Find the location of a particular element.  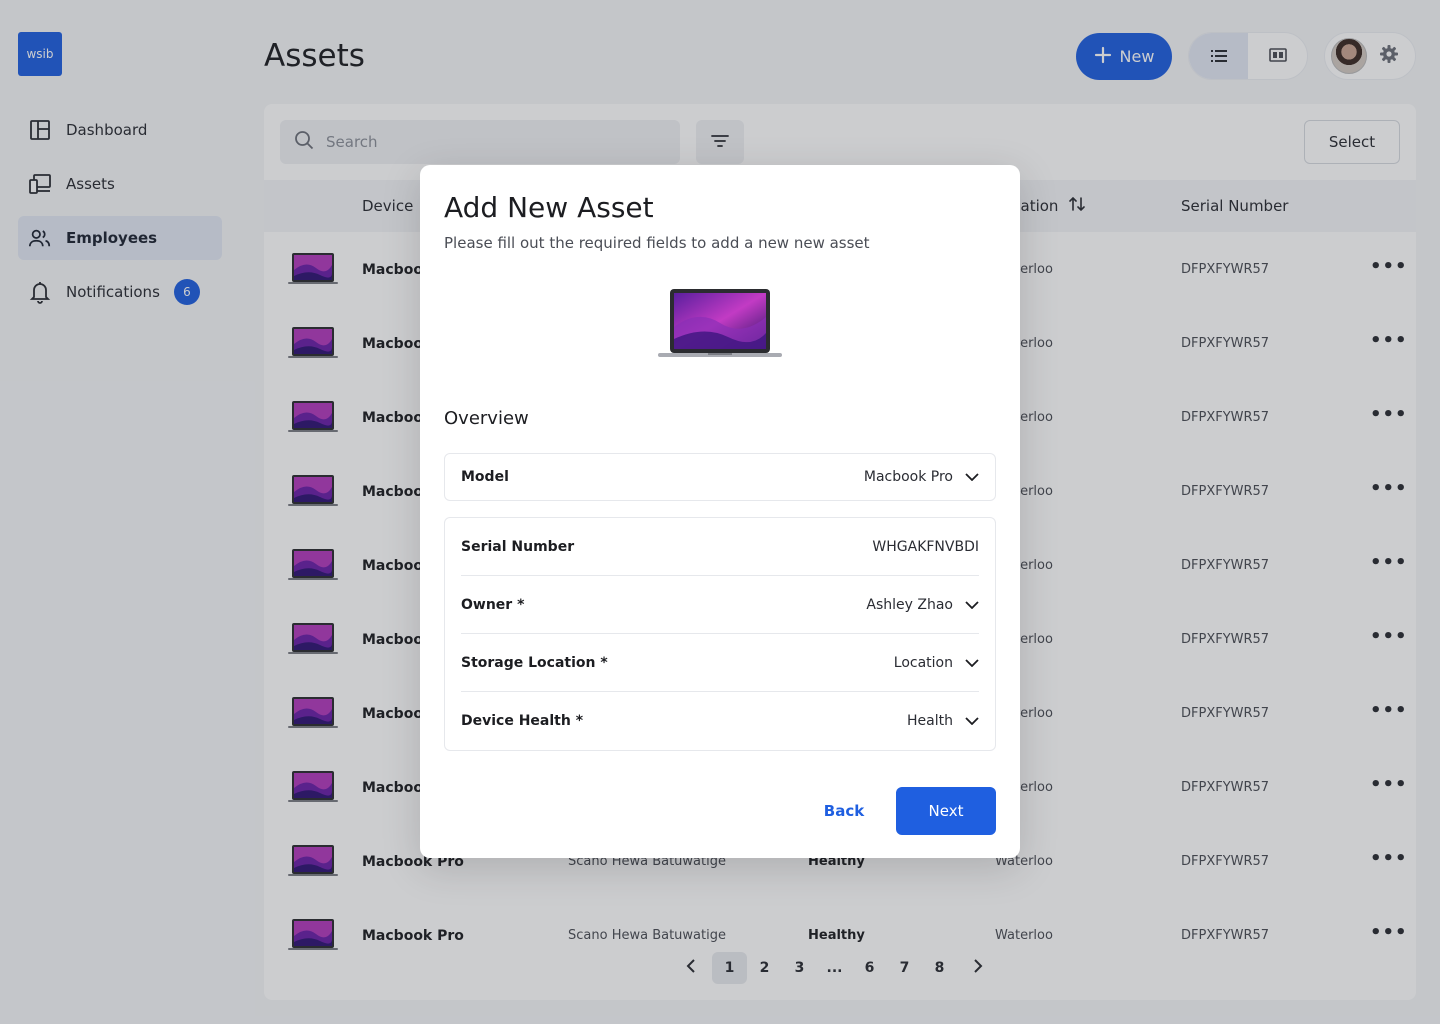

storage-location-value-wrap: Location is located at coordinates (936, 663).